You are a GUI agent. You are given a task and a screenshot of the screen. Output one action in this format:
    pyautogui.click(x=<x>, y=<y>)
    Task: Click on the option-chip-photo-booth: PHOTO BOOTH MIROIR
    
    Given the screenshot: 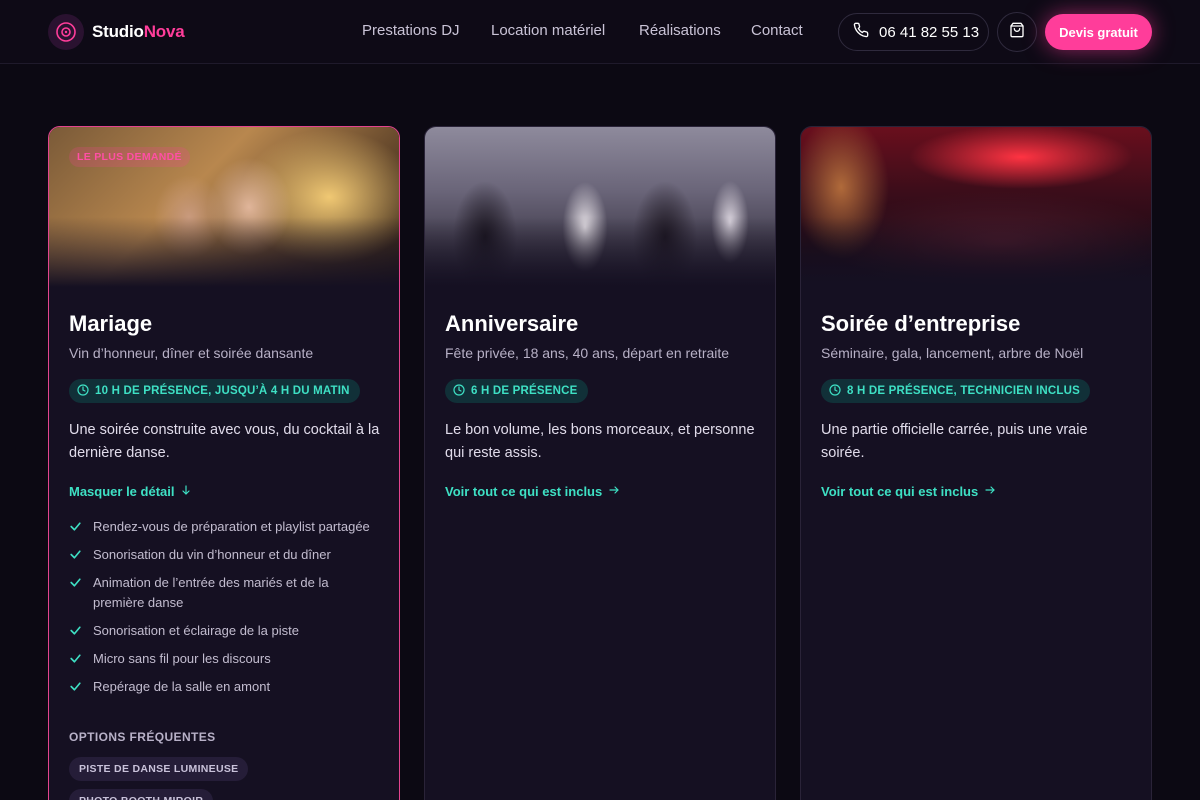 What is the action you would take?
    pyautogui.click(x=141, y=794)
    